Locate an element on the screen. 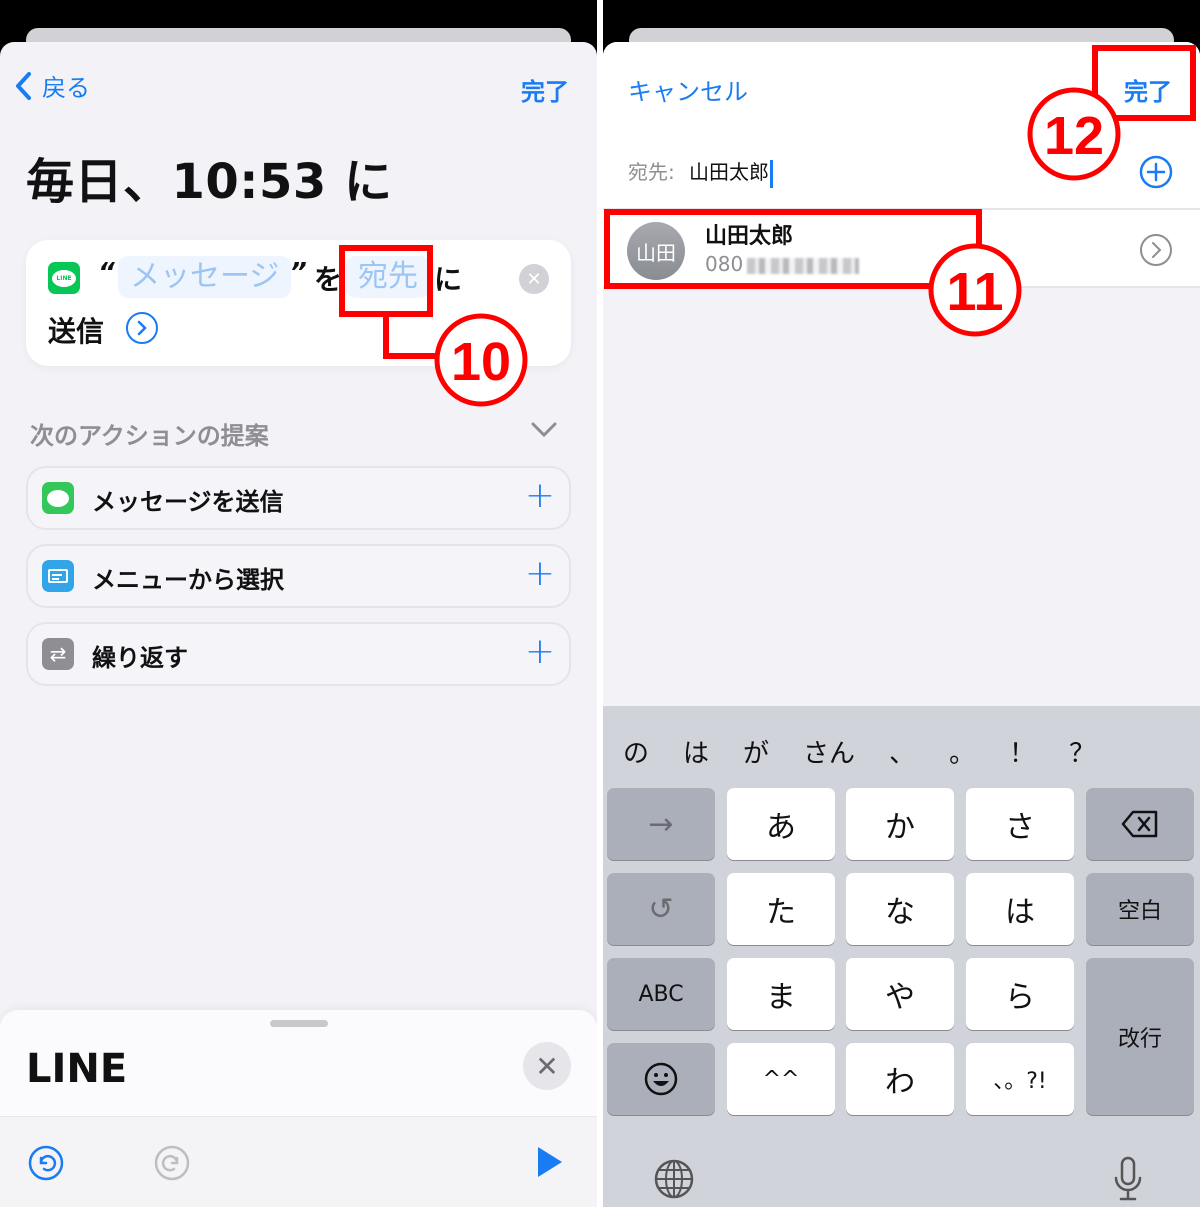  candidate-item: ！ is located at coordinates (1022, 751).